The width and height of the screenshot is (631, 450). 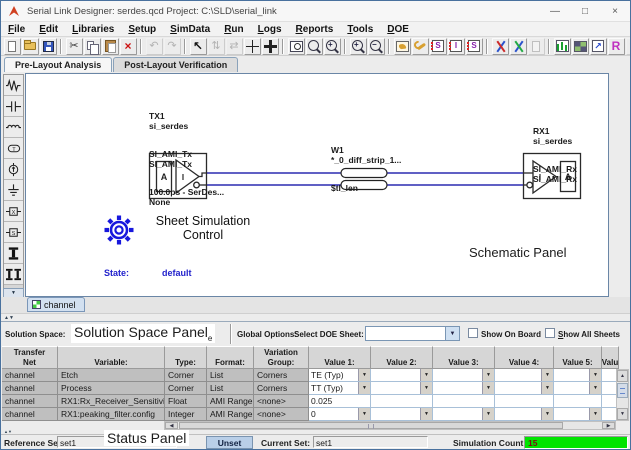 What do you see at coordinates (229, 442) in the screenshot?
I see `unset-button: Unset` at bounding box center [229, 442].